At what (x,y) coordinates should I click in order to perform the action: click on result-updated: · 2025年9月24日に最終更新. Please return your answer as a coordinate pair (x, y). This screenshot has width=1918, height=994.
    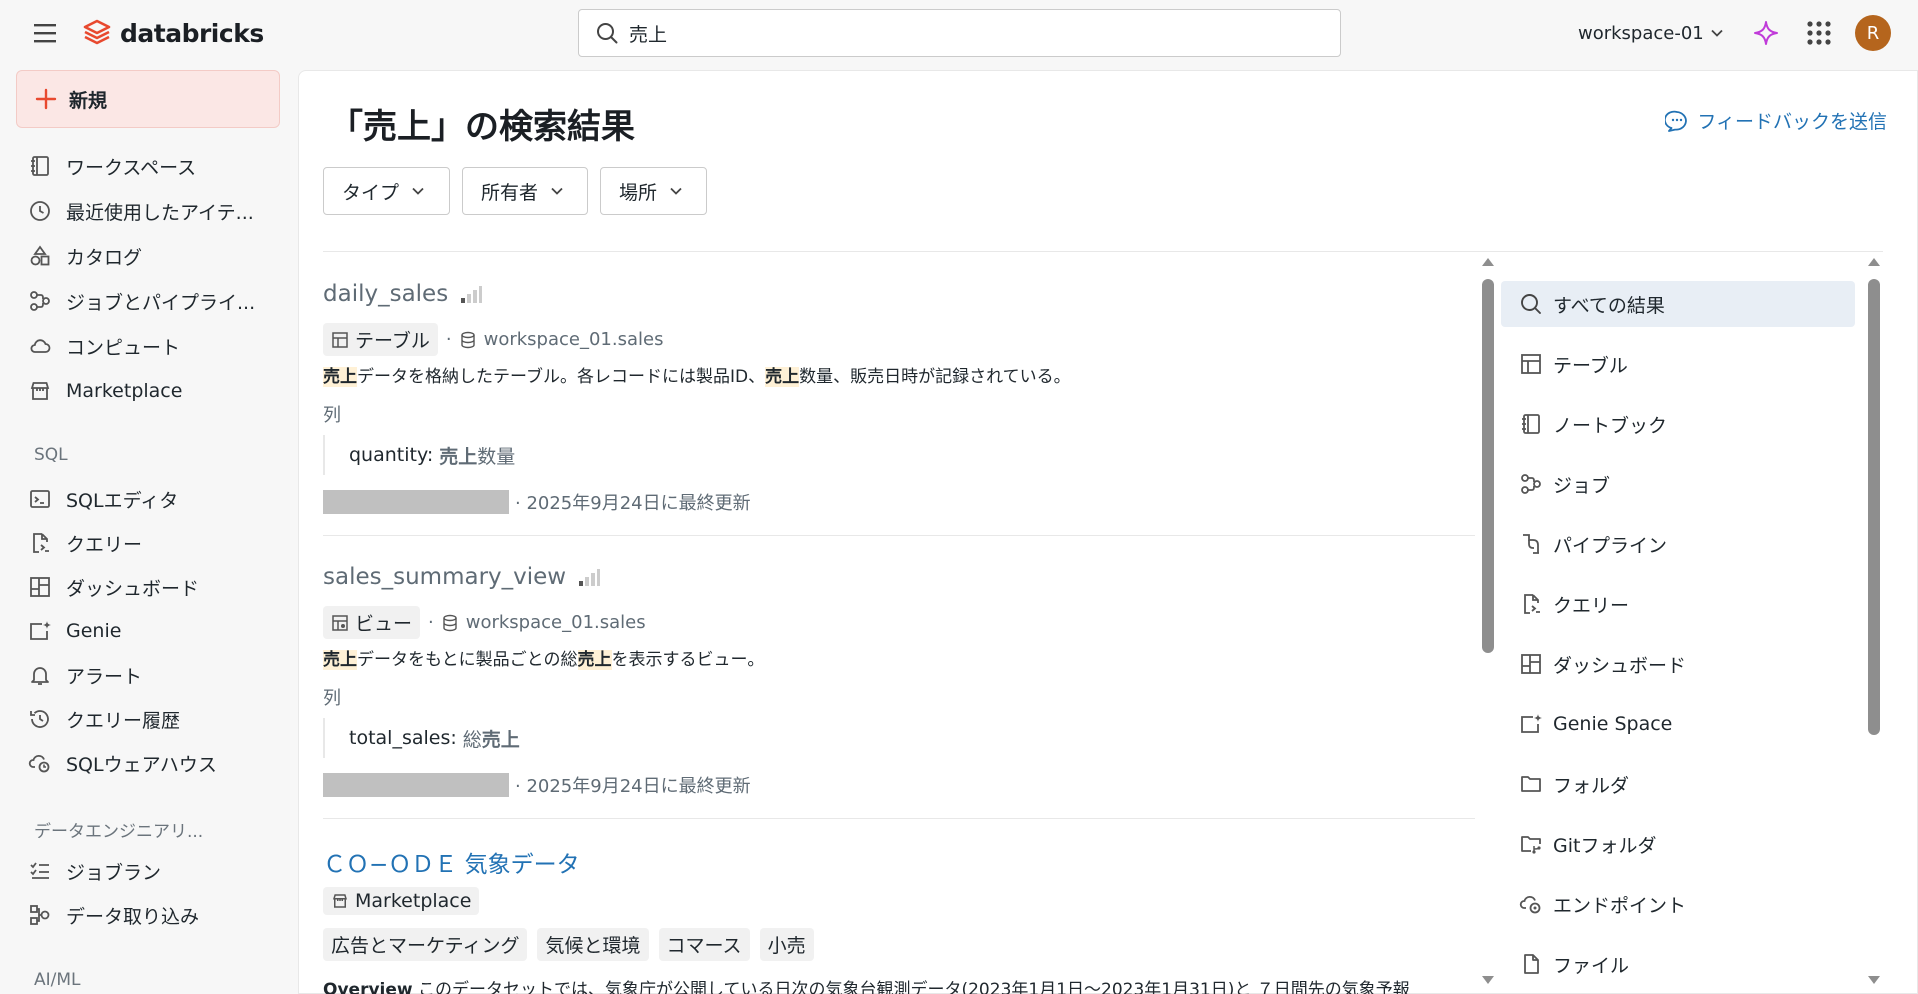
    Looking at the image, I should click on (537, 502).